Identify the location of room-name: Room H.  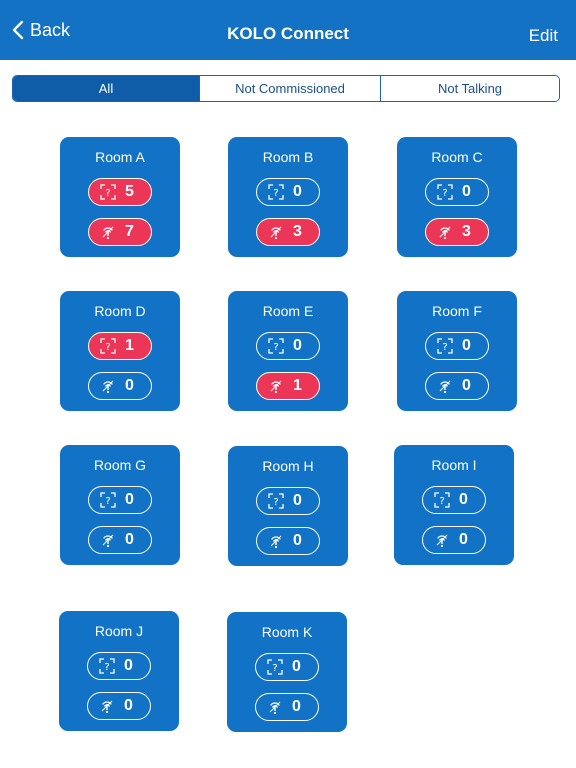
(288, 466).